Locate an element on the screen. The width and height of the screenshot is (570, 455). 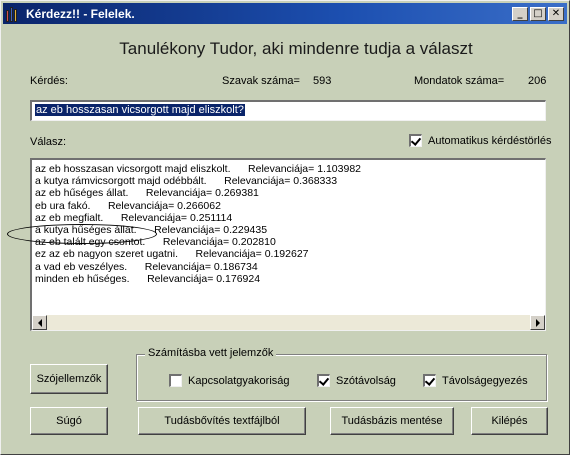
title-bar: Kérdezz!! - Felelek. _ □ ✕ is located at coordinates (285, 13).